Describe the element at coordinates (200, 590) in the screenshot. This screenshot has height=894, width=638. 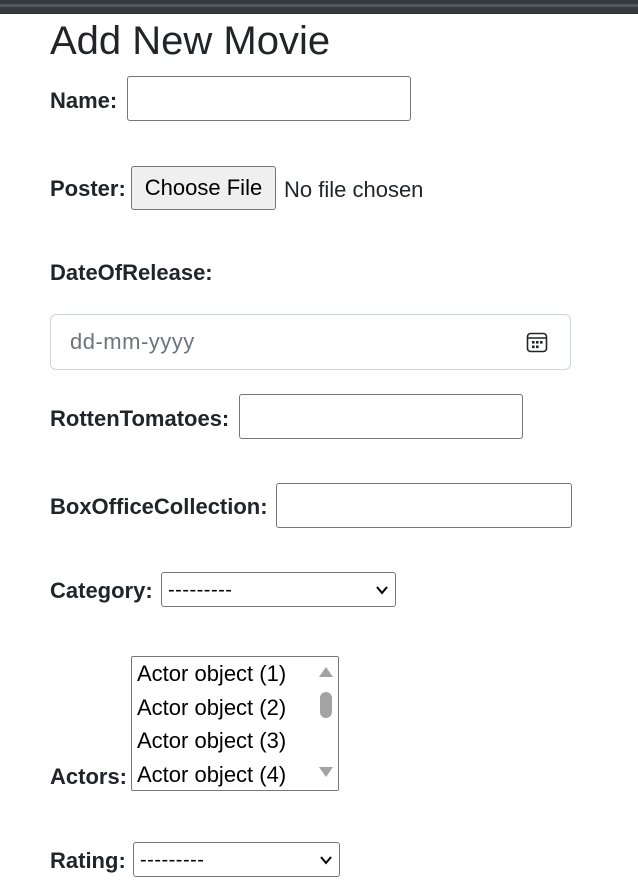
I see `category-selected-value: ---------` at that location.